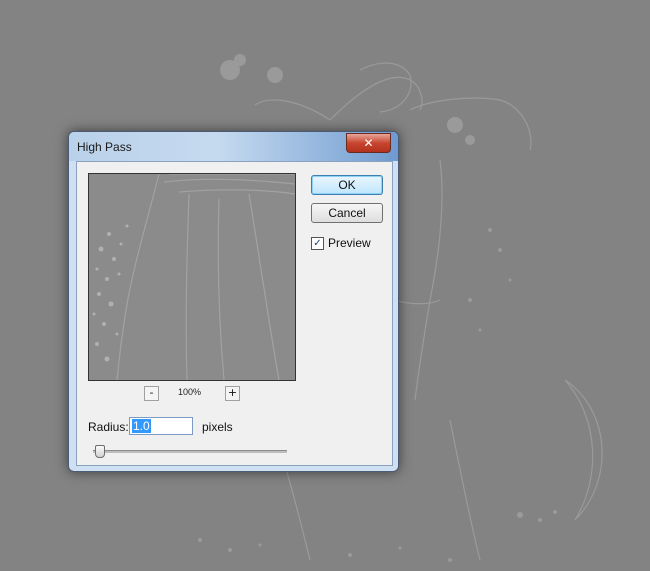 This screenshot has height=571, width=650. Describe the element at coordinates (349, 243) in the screenshot. I see `preview-checkbox-label: Preview` at that location.